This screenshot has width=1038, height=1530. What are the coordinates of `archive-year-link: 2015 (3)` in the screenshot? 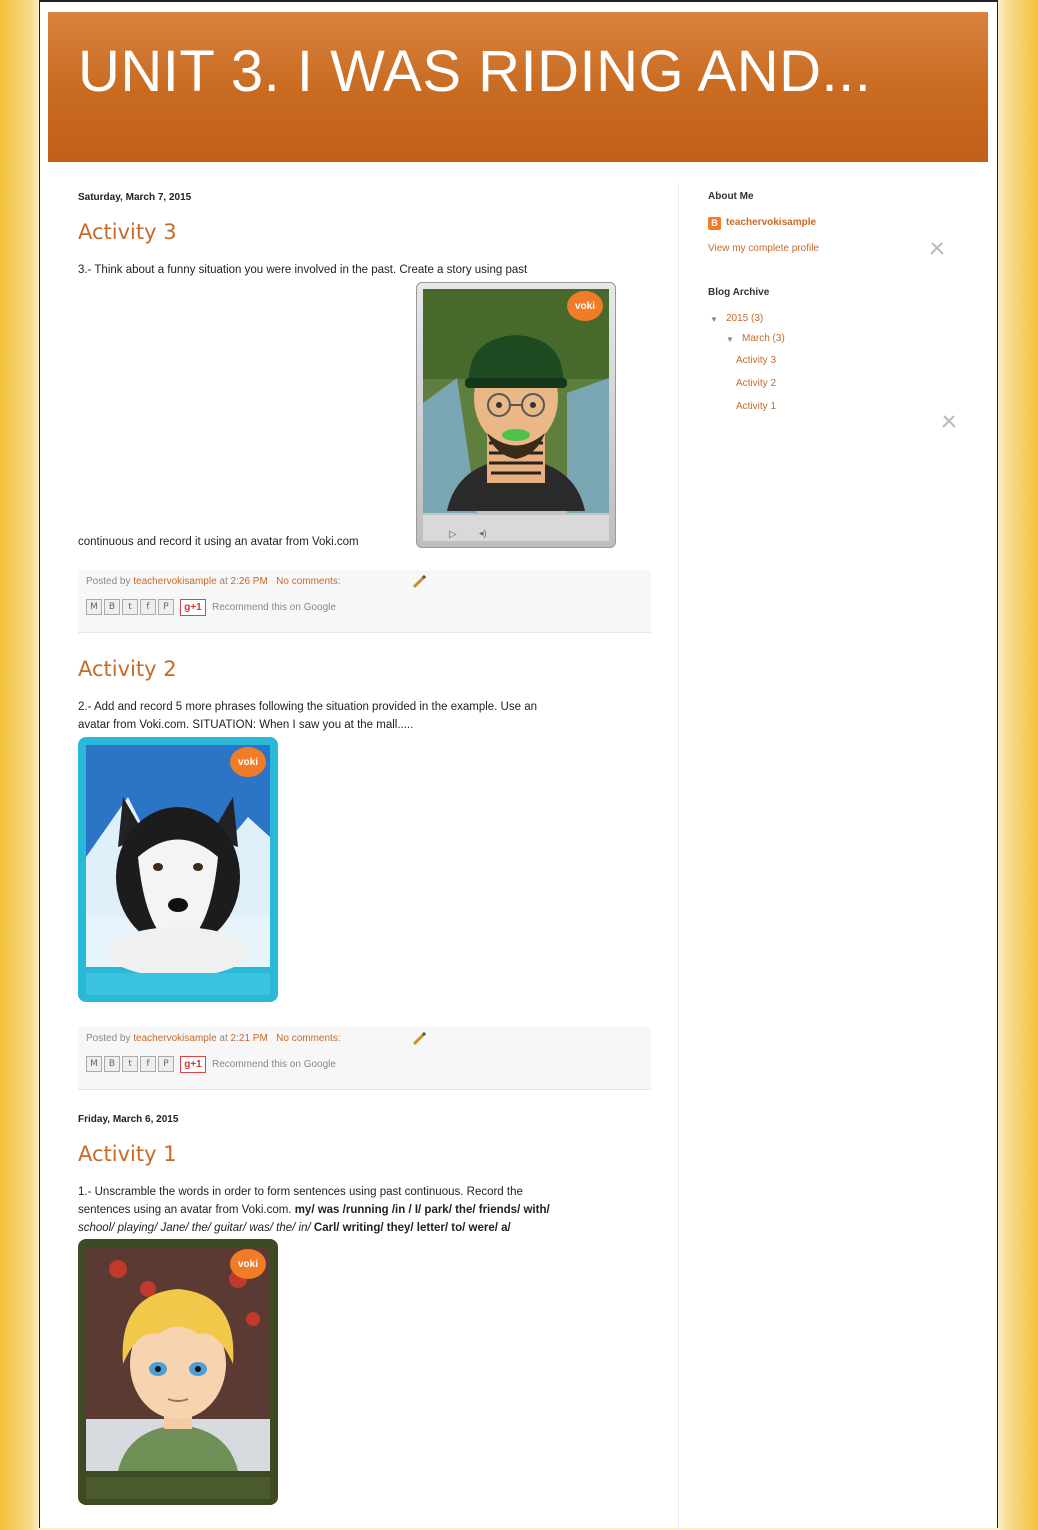 It's located at (744, 318).